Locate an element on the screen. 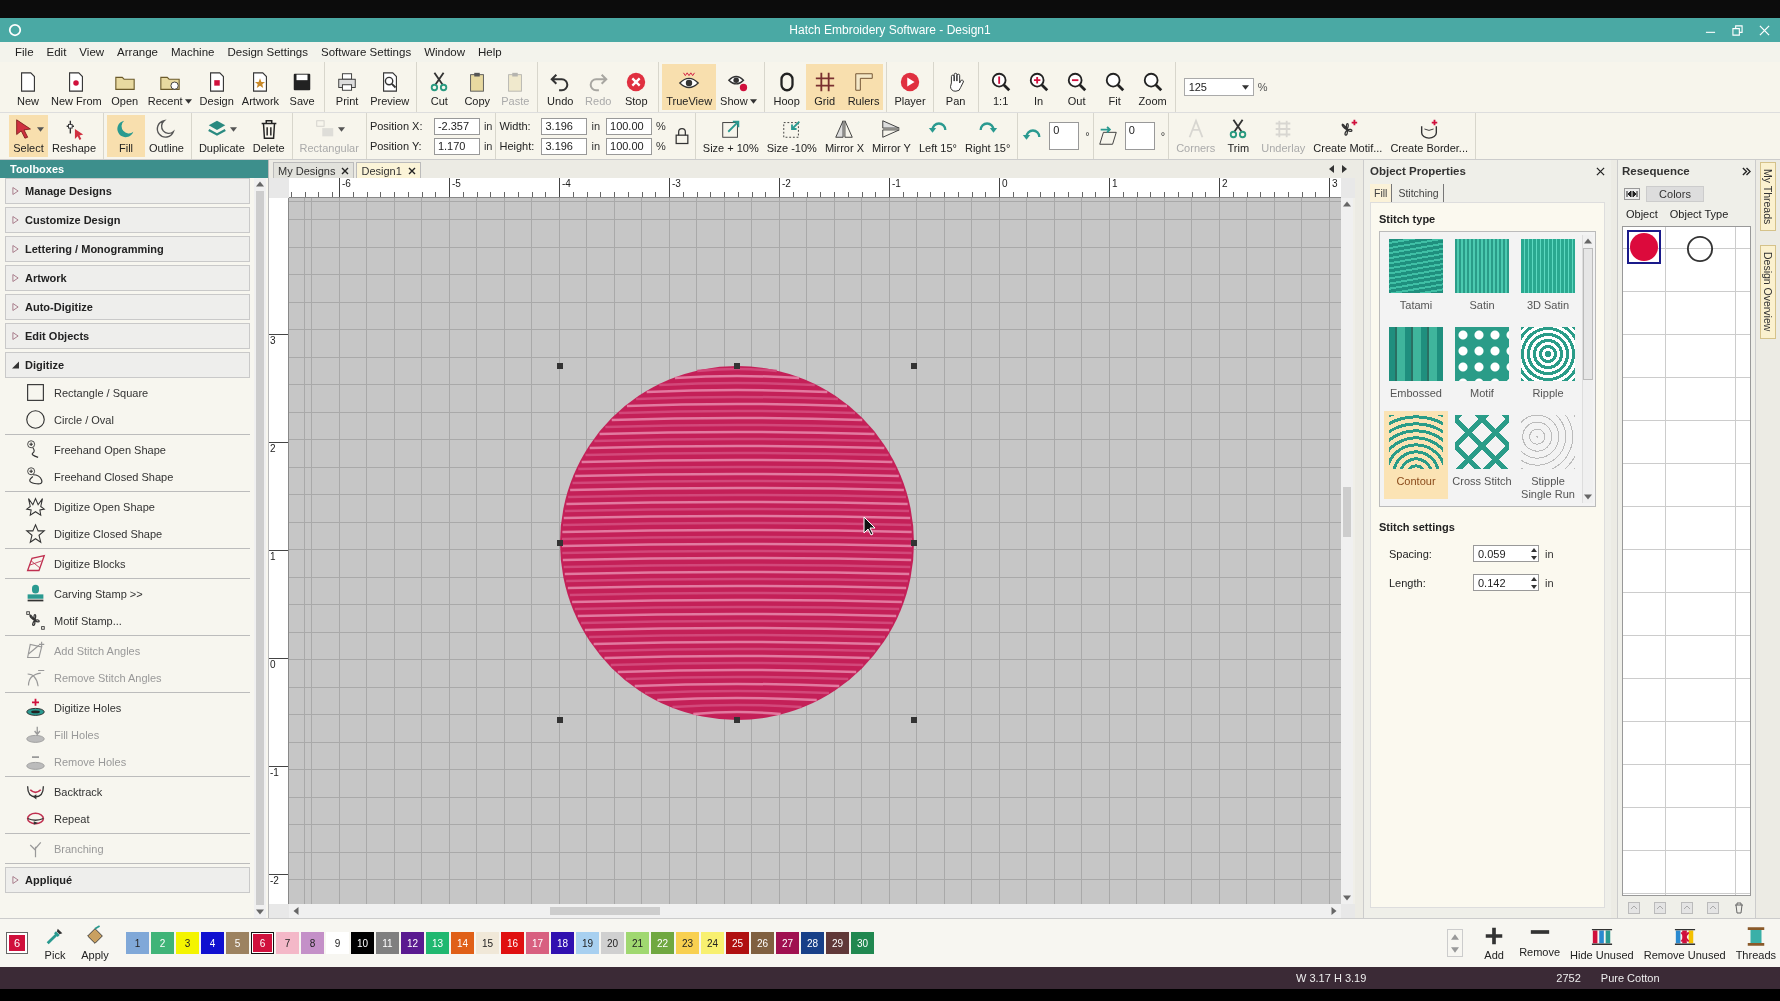  input-field: 3.196 is located at coordinates (564, 146).